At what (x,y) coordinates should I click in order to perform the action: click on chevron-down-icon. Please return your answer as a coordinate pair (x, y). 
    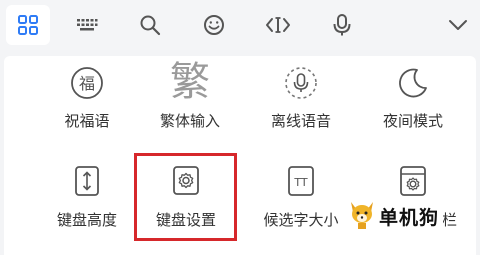
    Looking at the image, I should click on (458, 25).